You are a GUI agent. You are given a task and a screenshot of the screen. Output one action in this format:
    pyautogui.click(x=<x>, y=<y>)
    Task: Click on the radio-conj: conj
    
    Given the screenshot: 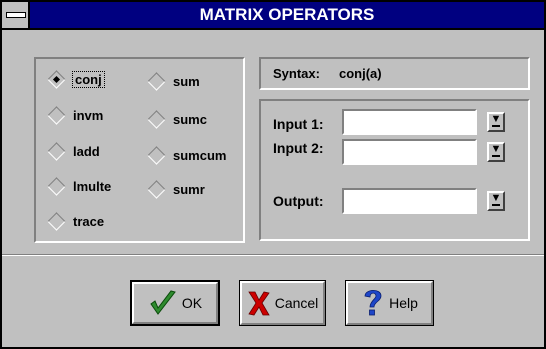 What is the action you would take?
    pyautogui.click(x=75, y=79)
    